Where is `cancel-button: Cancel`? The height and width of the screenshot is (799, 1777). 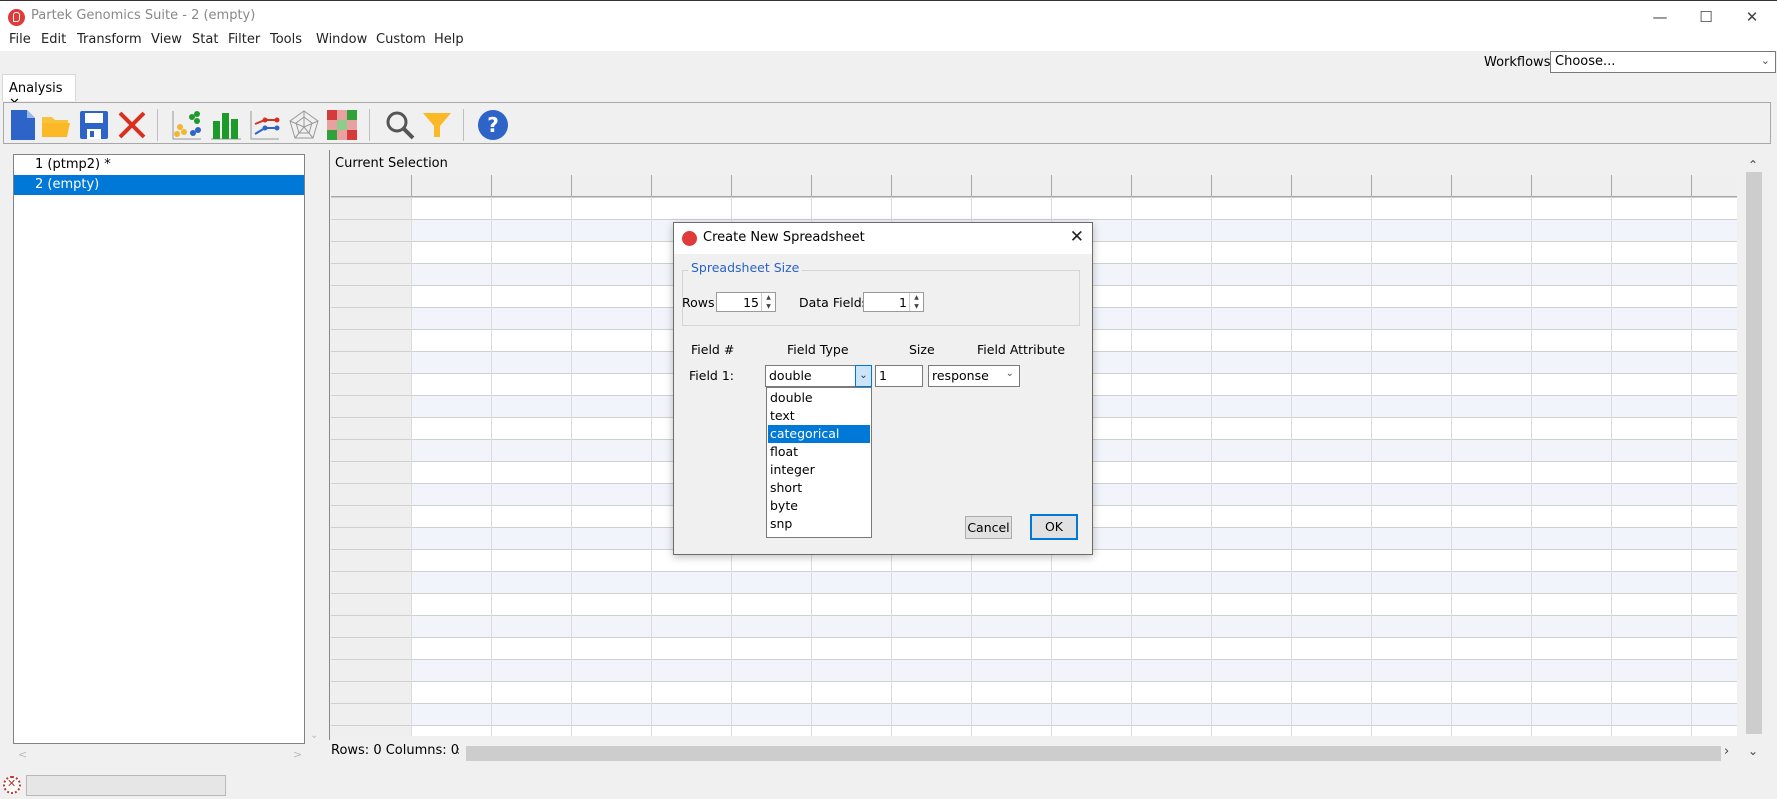 cancel-button: Cancel is located at coordinates (988, 527).